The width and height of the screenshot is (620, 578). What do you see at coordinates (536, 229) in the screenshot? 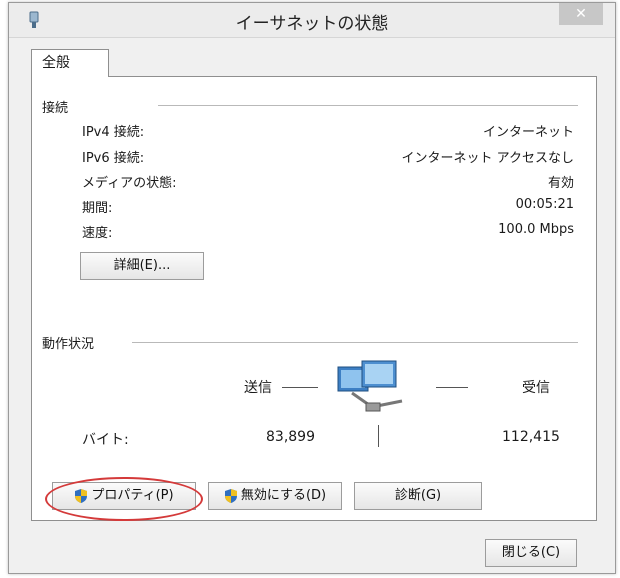
I see `speed-value: 100.0 Mbps` at bounding box center [536, 229].